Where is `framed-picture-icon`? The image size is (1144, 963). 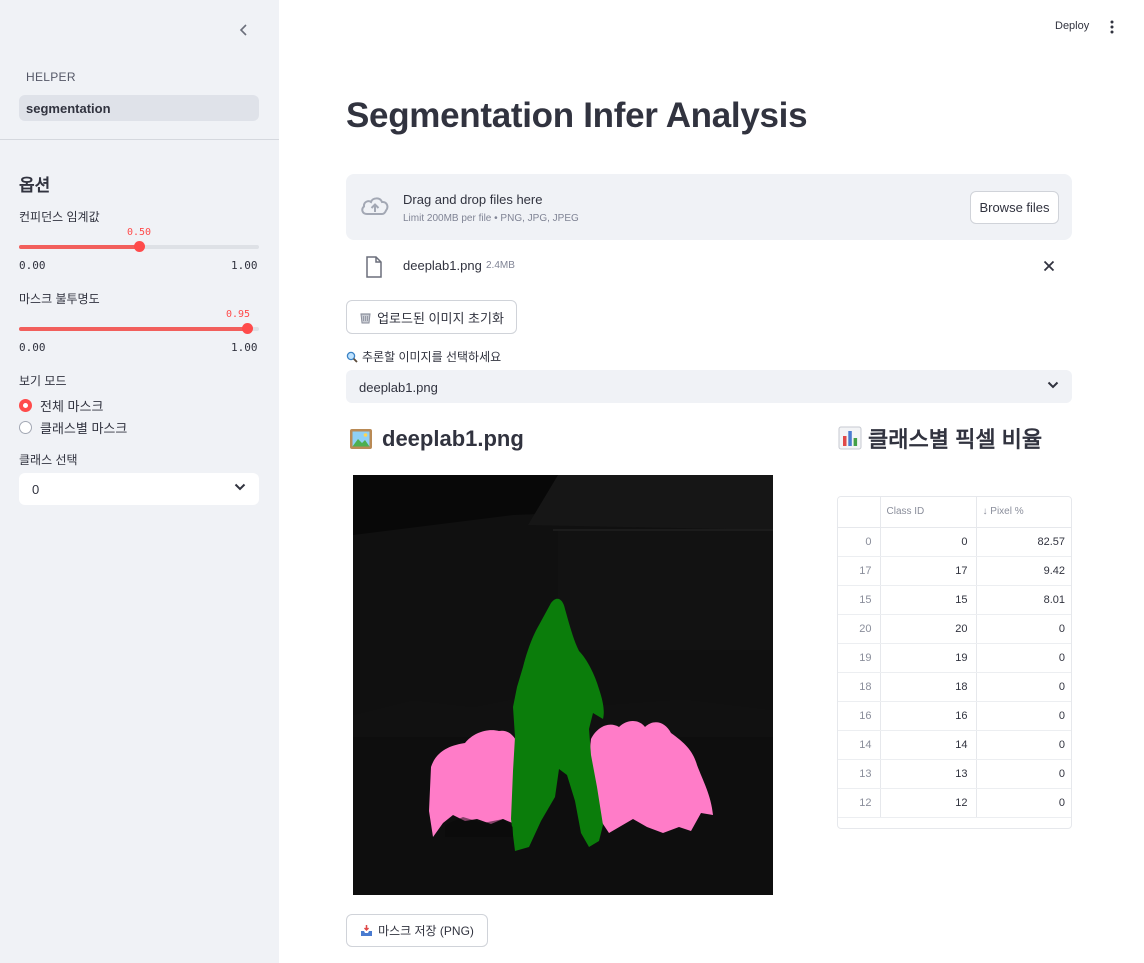
framed-picture-icon is located at coordinates (361, 439).